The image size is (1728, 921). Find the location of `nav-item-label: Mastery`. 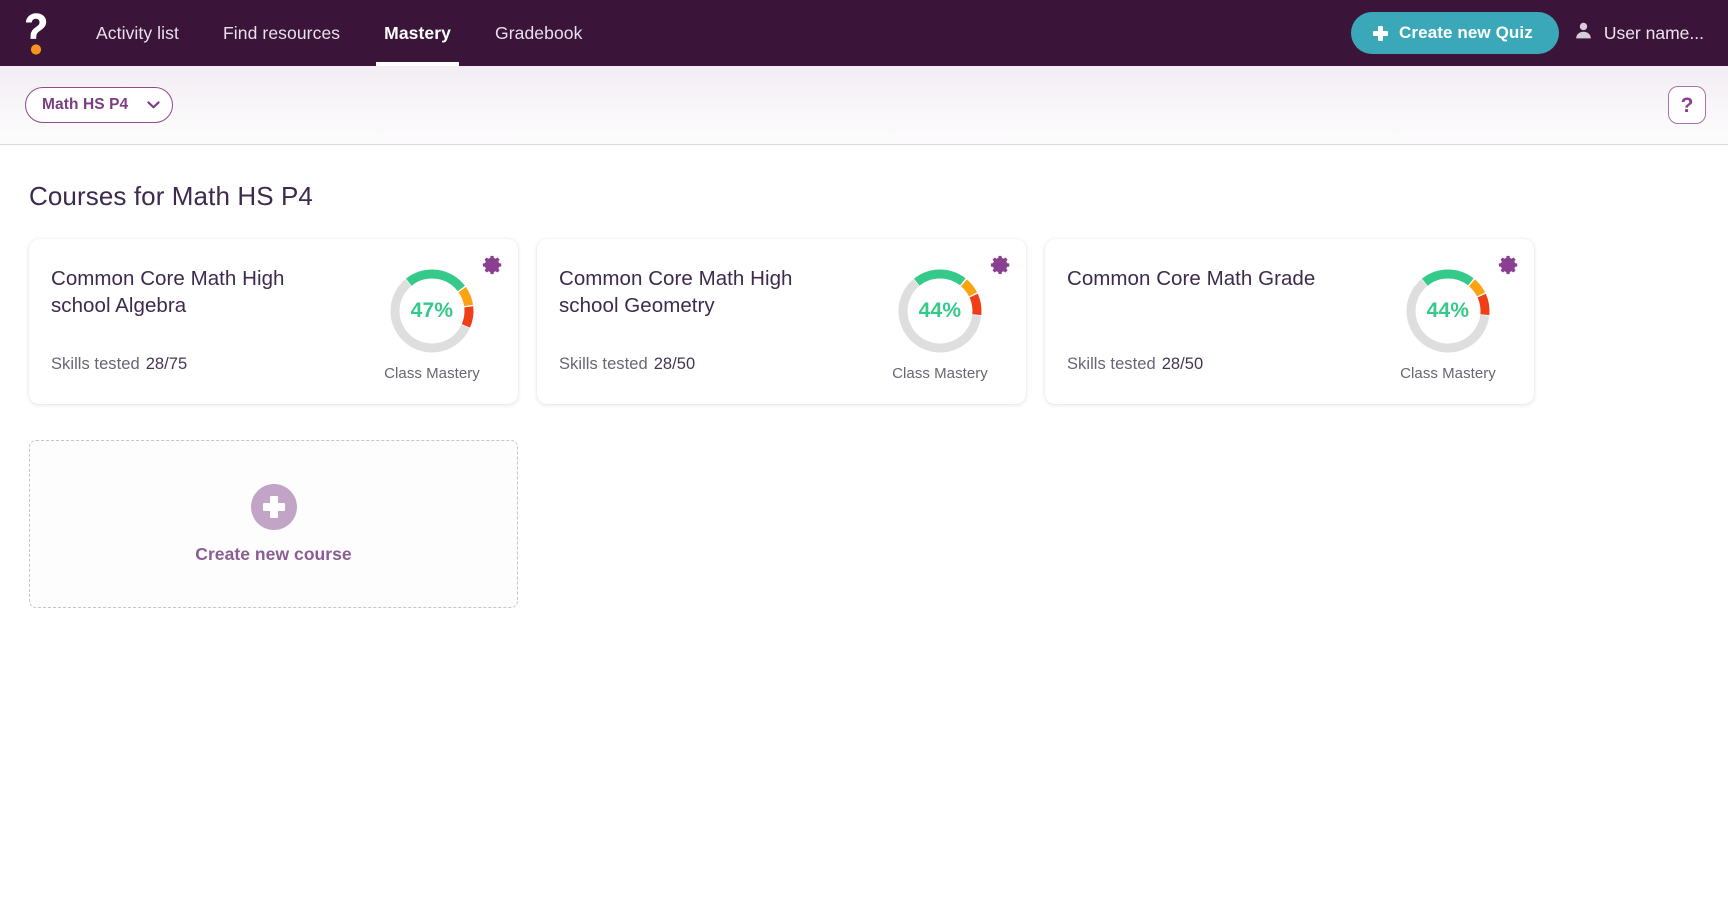

nav-item-label: Mastery is located at coordinates (417, 32).